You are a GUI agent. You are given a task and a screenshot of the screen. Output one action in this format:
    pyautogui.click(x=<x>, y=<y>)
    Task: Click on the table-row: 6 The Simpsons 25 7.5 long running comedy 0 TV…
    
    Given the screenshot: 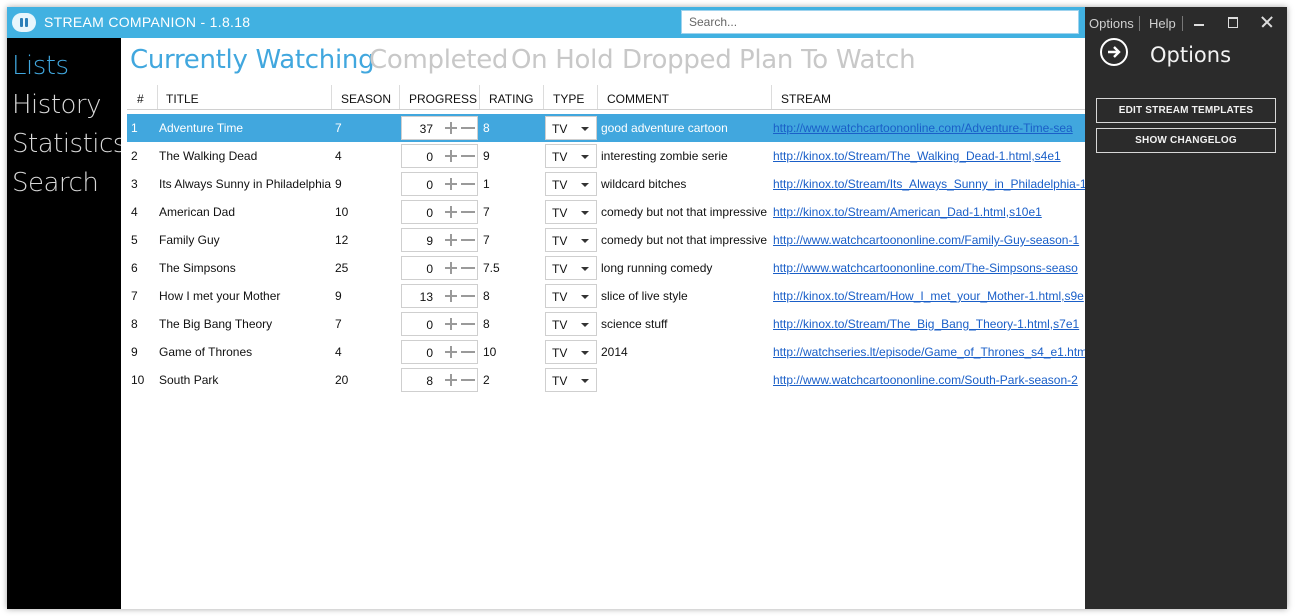 What is the action you would take?
    pyautogui.click(x=606, y=268)
    